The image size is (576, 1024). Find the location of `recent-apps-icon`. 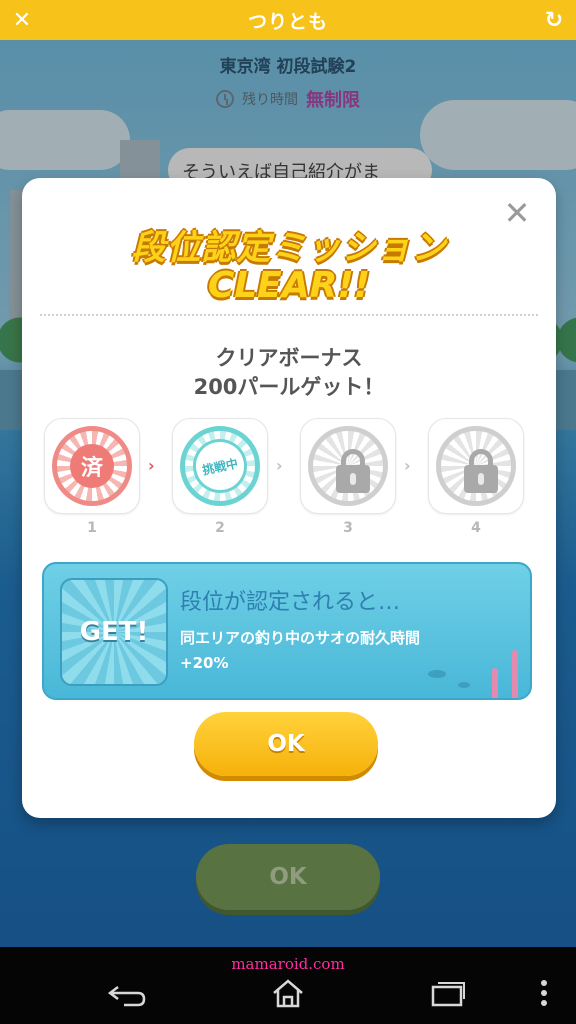

recent-apps-icon is located at coordinates (448, 993).